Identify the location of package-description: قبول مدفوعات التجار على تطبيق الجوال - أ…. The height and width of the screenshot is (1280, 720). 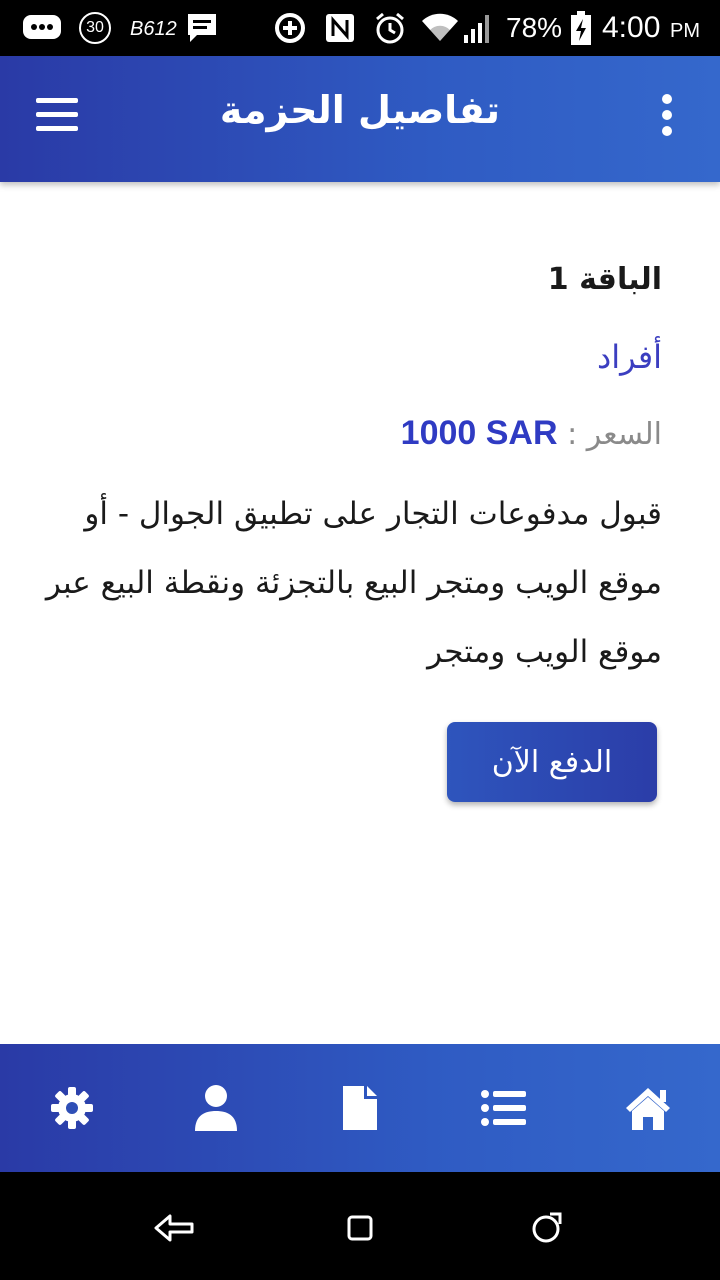
(353, 583).